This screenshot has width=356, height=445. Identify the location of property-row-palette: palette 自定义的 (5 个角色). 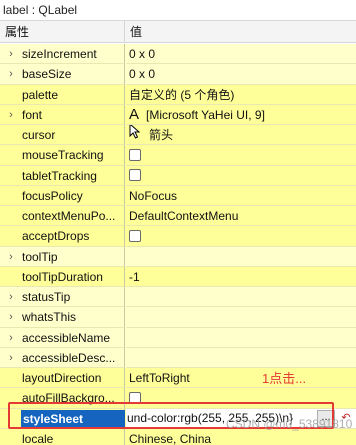
(178, 94).